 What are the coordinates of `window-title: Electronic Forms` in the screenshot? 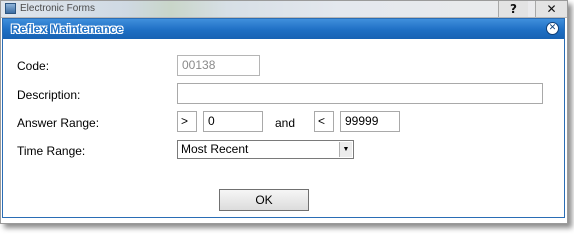 It's located at (58, 8).